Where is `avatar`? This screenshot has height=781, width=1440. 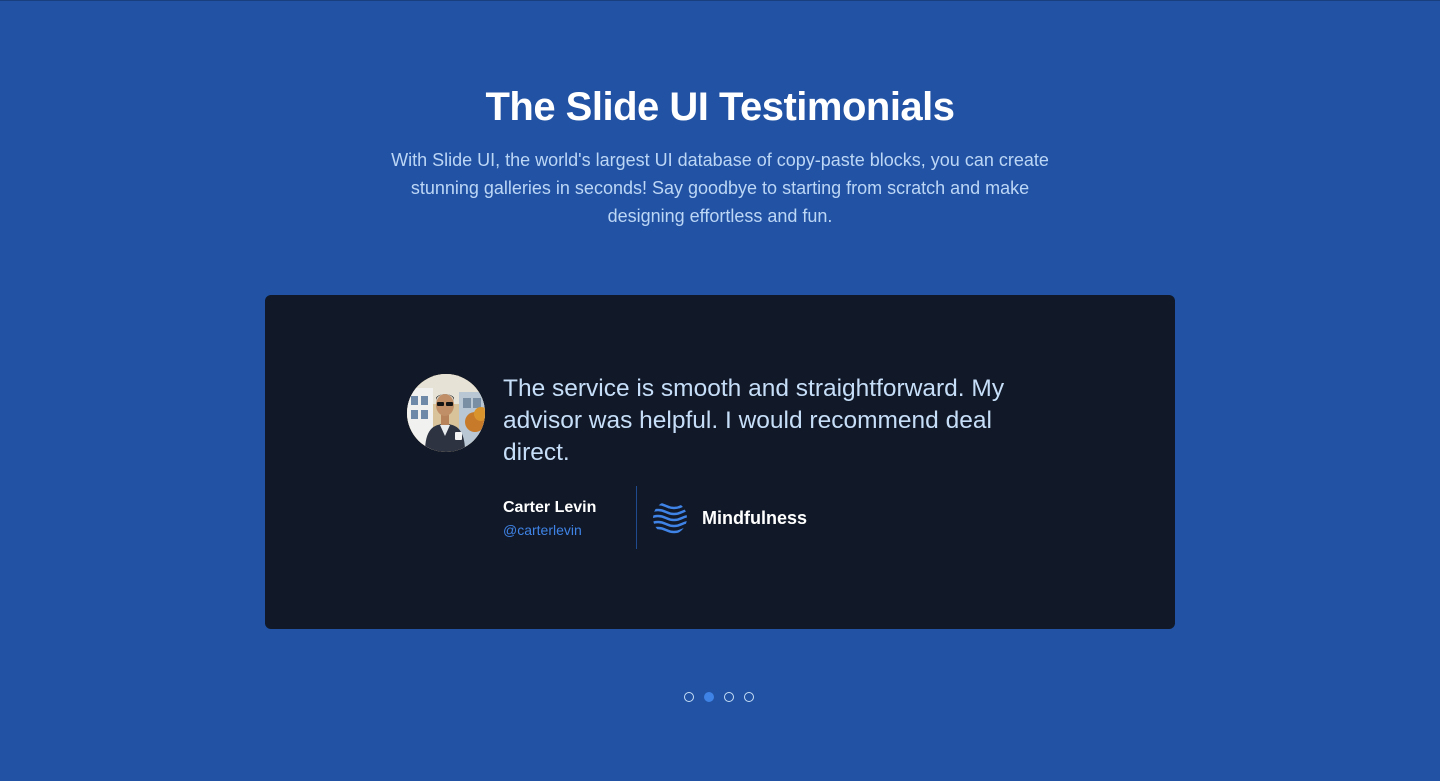 avatar is located at coordinates (446, 413).